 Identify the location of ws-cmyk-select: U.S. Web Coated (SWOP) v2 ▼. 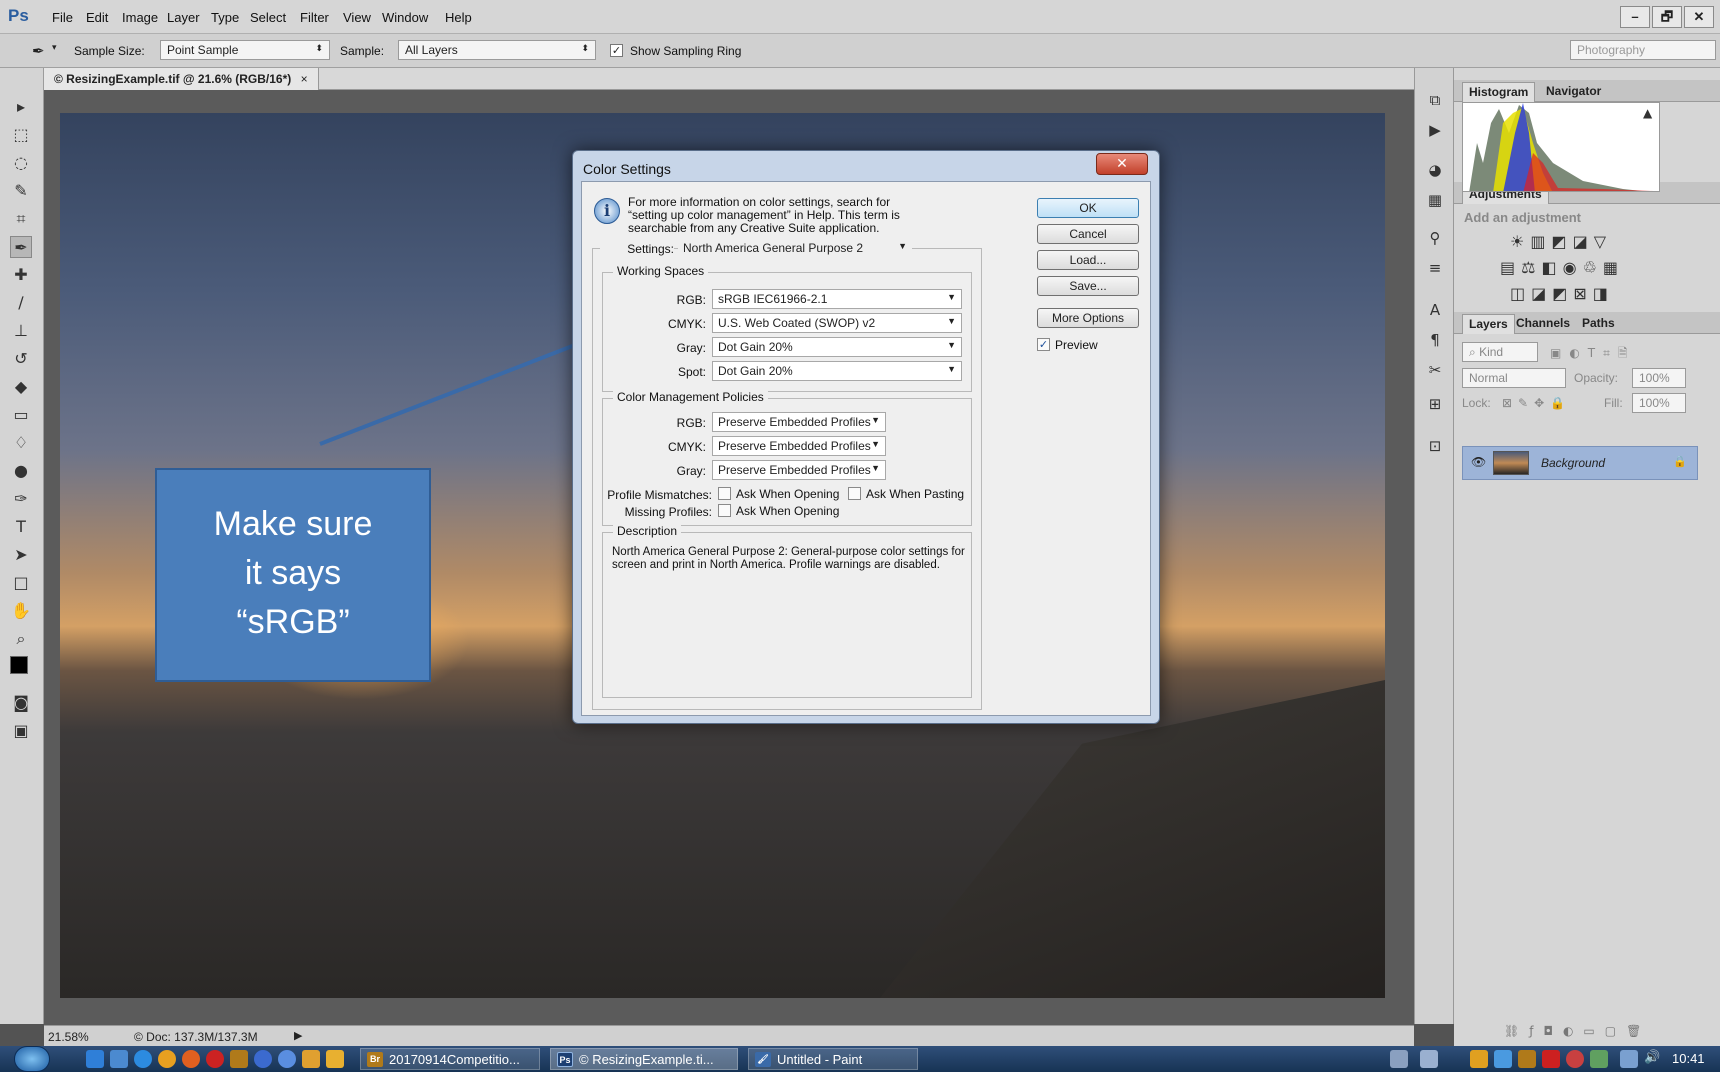
(837, 323).